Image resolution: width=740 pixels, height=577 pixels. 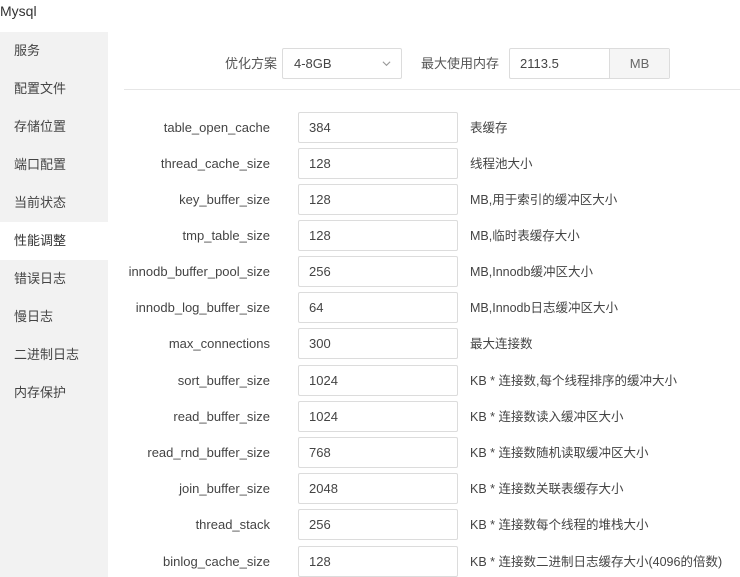 I want to click on param-row: max_connections 最大连接数, so click(x=424, y=344).